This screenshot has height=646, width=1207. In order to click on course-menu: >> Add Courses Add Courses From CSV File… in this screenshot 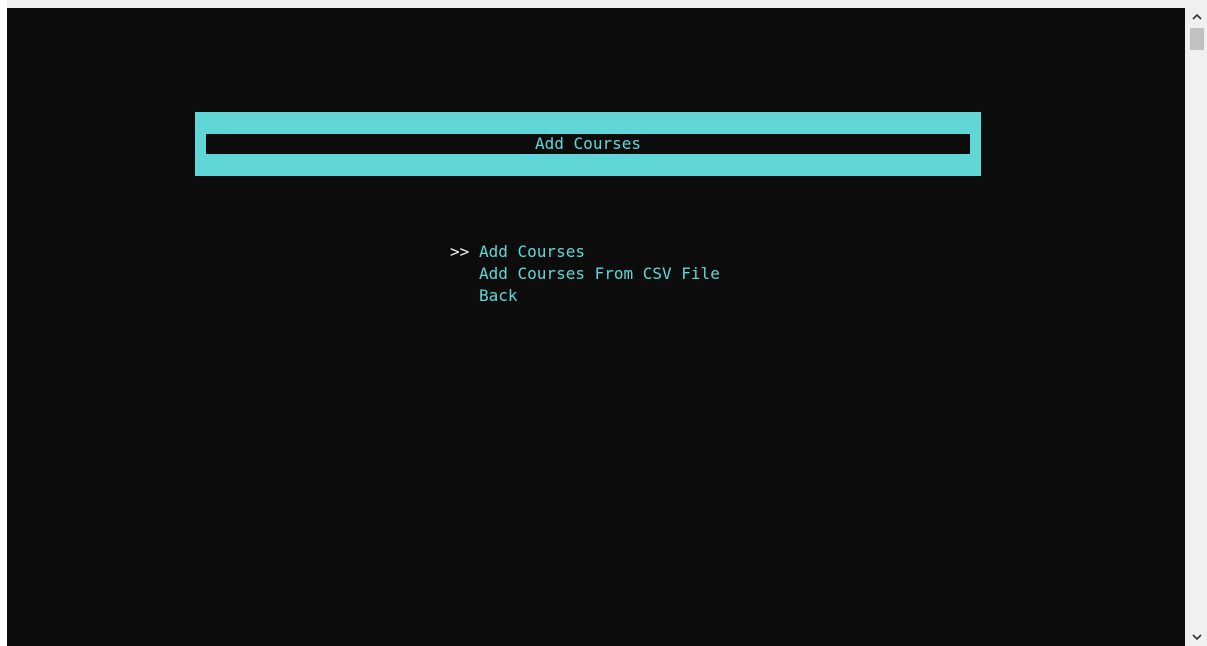, I will do `click(585, 274)`.